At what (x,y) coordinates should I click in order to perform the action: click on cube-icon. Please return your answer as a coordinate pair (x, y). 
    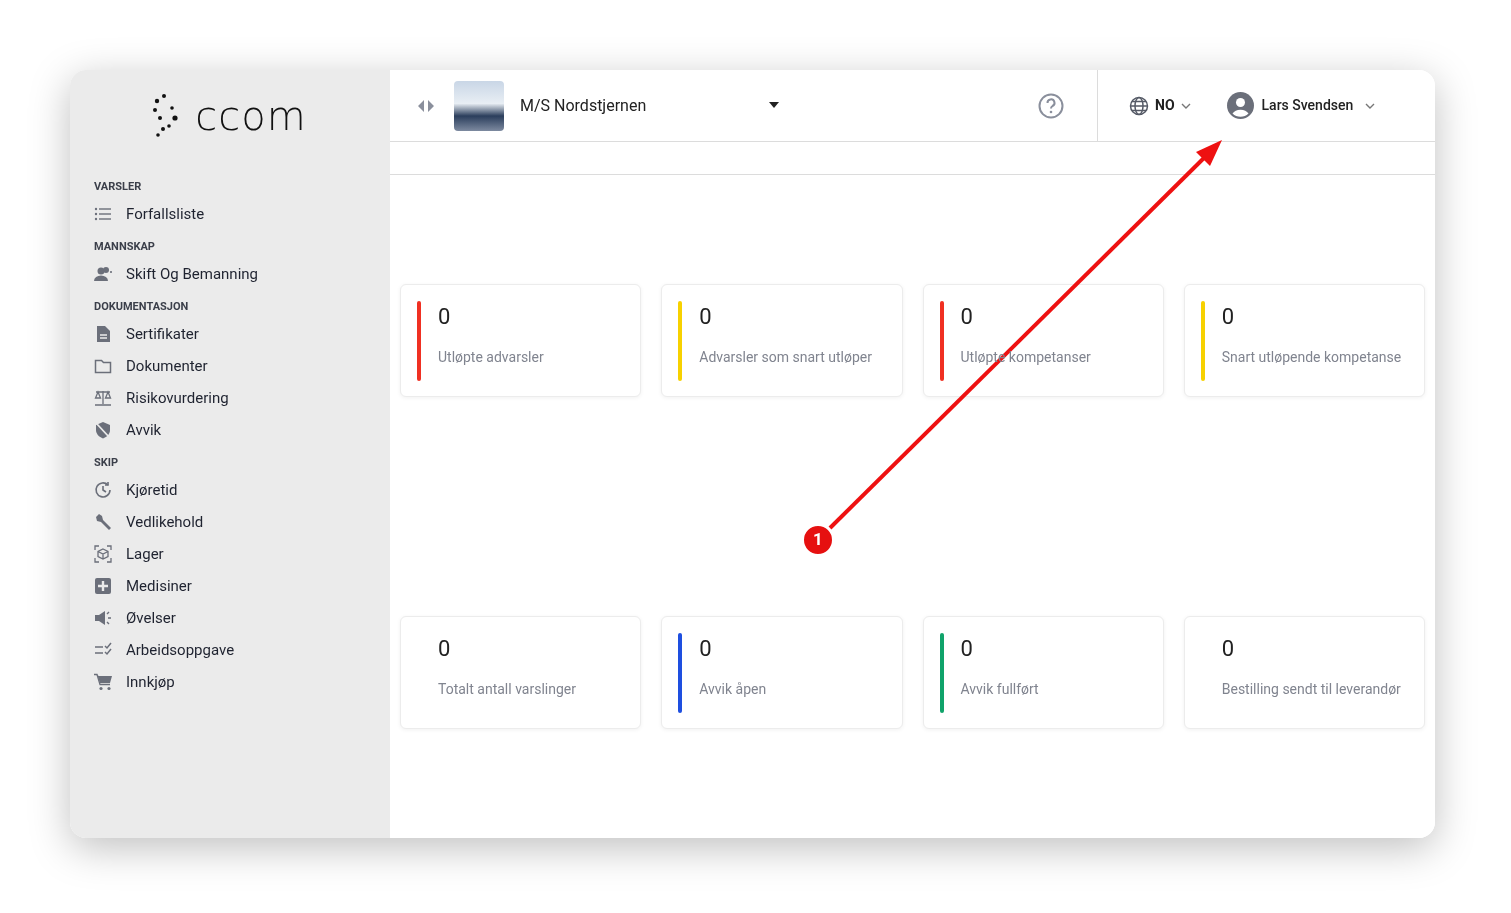
    Looking at the image, I should click on (103, 554).